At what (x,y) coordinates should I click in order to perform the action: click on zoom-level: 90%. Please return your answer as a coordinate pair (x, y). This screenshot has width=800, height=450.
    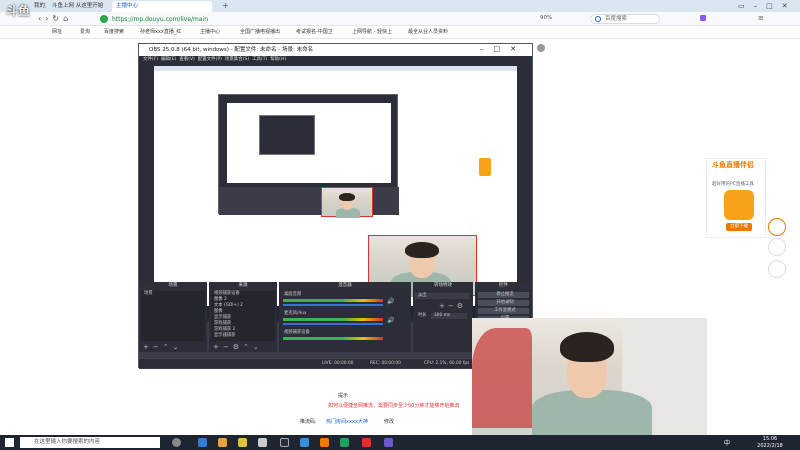
    Looking at the image, I should click on (546, 18).